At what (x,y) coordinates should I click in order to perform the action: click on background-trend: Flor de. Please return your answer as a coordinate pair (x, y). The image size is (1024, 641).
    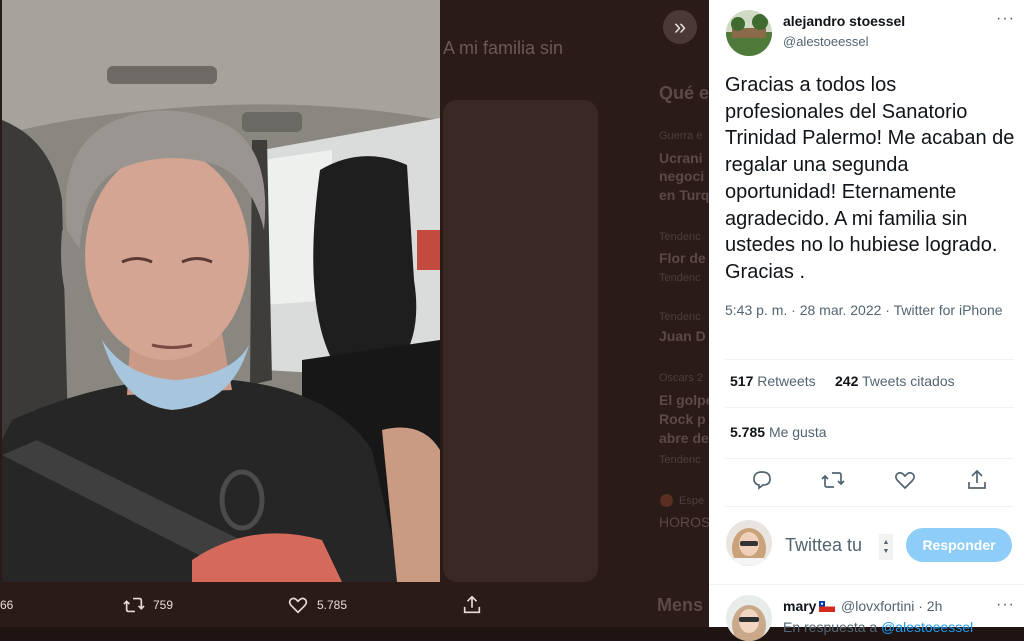
    Looking at the image, I should click on (682, 258).